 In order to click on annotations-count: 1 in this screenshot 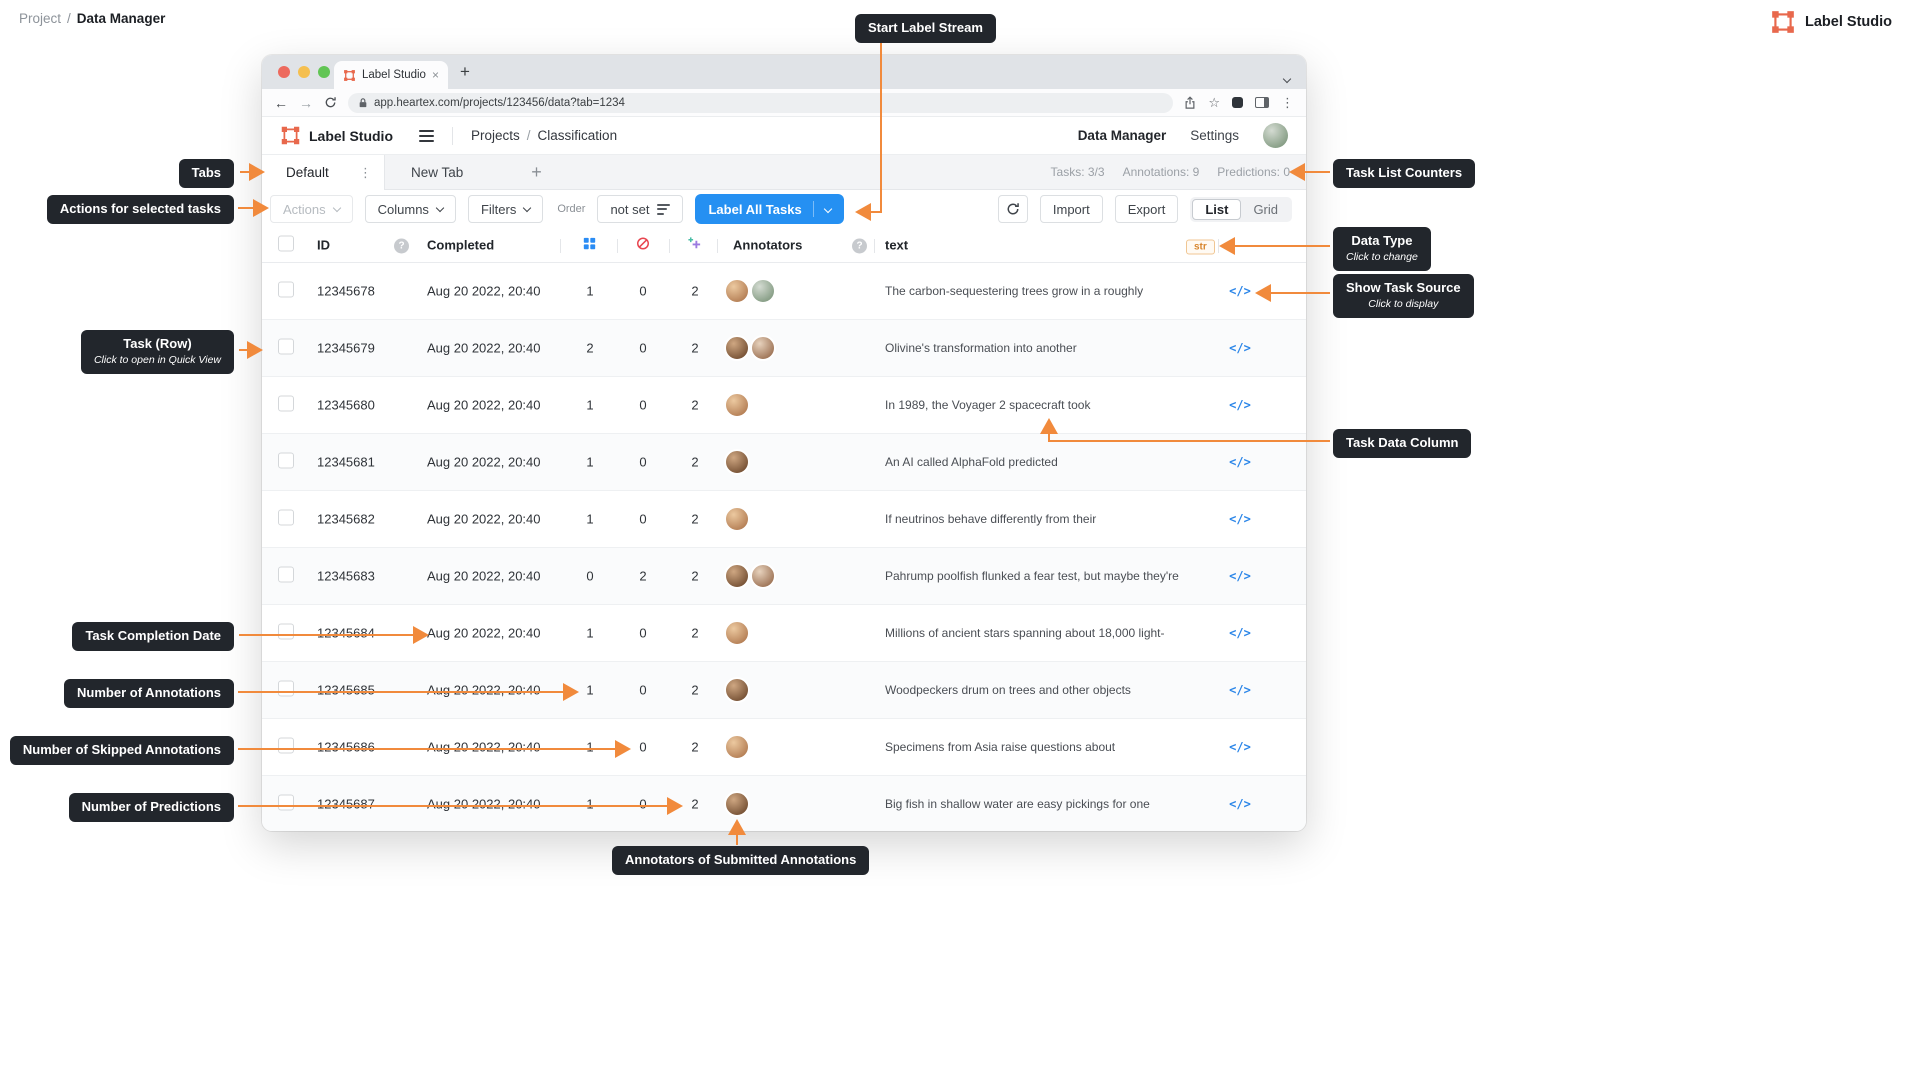, I will do `click(590, 291)`.